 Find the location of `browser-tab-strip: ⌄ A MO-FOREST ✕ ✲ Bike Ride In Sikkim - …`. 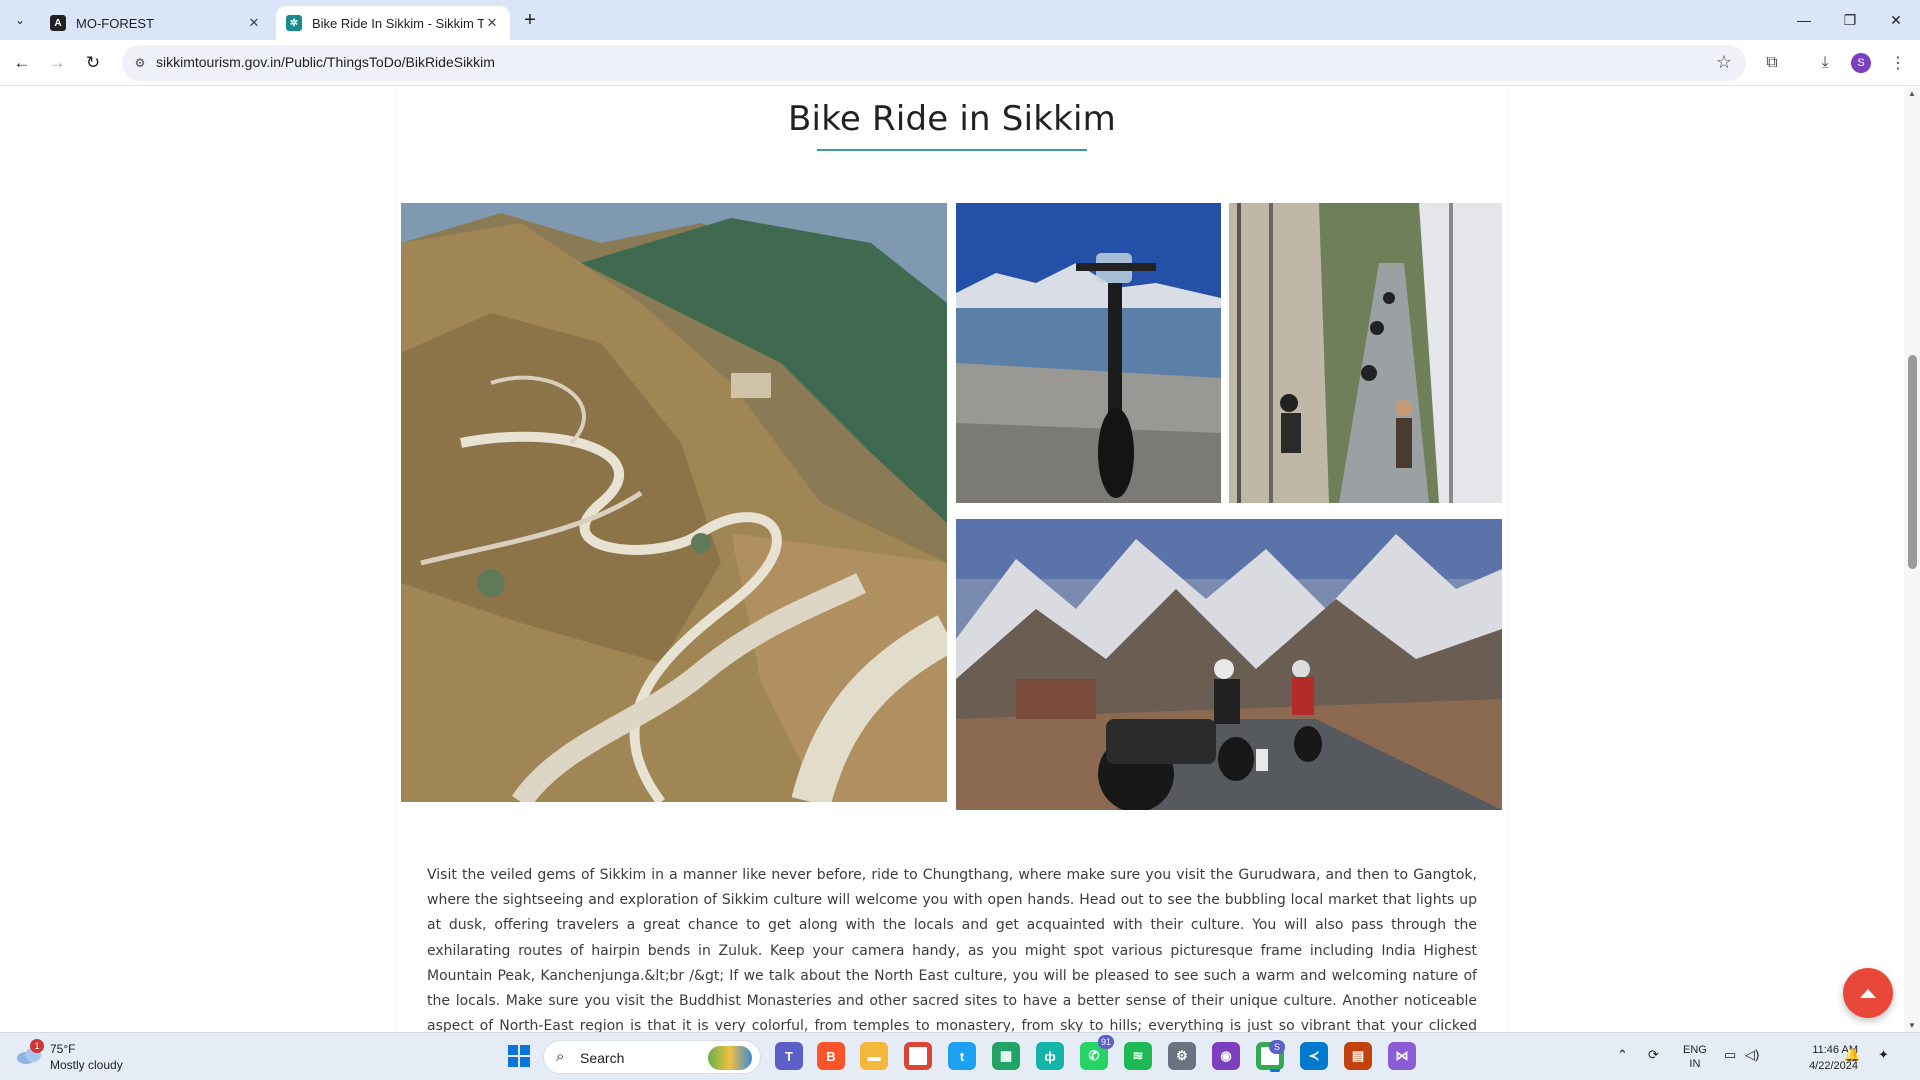

browser-tab-strip: ⌄ A MO-FOREST ✕ ✲ Bike Ride In Sikkim - … is located at coordinates (960, 20).